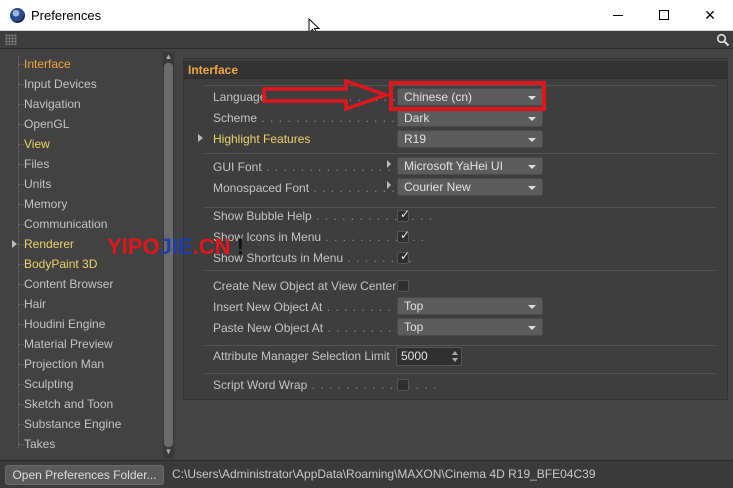  What do you see at coordinates (37, 164) in the screenshot?
I see `sidebar-item-label: Files` at bounding box center [37, 164].